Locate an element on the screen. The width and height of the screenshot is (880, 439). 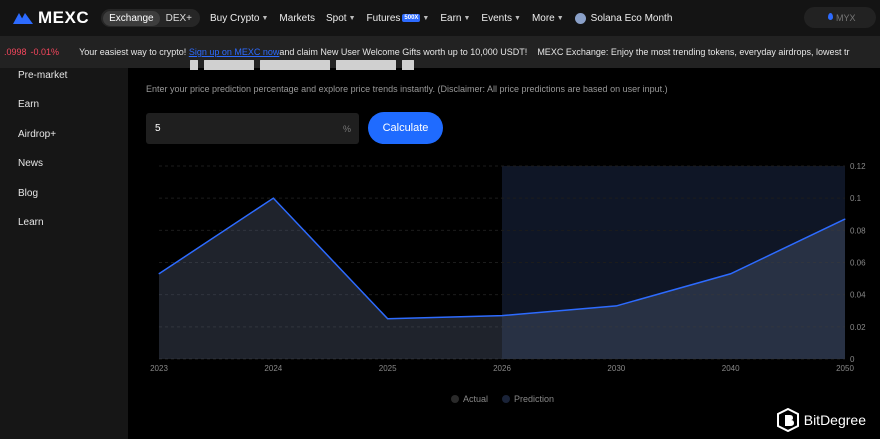
x-tick-label: 2050 is located at coordinates (845, 368).